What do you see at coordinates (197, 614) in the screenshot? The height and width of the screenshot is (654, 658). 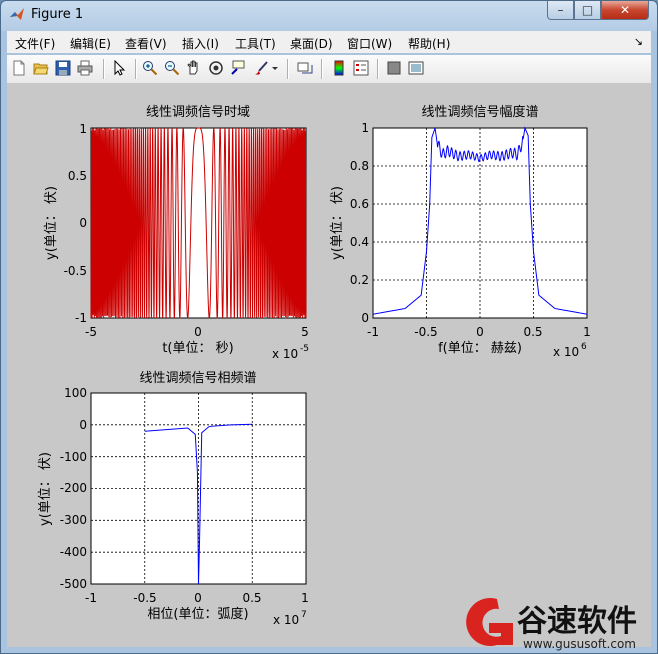 I see `x-axis-label: 相位(单位：弧度)` at bounding box center [197, 614].